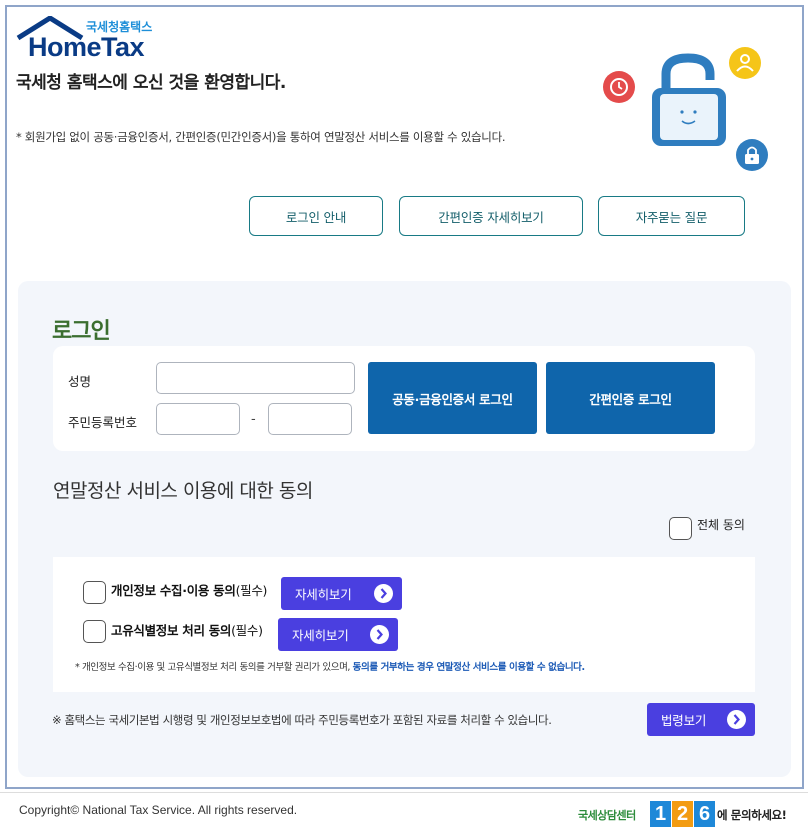 This screenshot has height=830, width=808. Describe the element at coordinates (684, 720) in the screenshot. I see `view-law-label: 법령보기` at that location.